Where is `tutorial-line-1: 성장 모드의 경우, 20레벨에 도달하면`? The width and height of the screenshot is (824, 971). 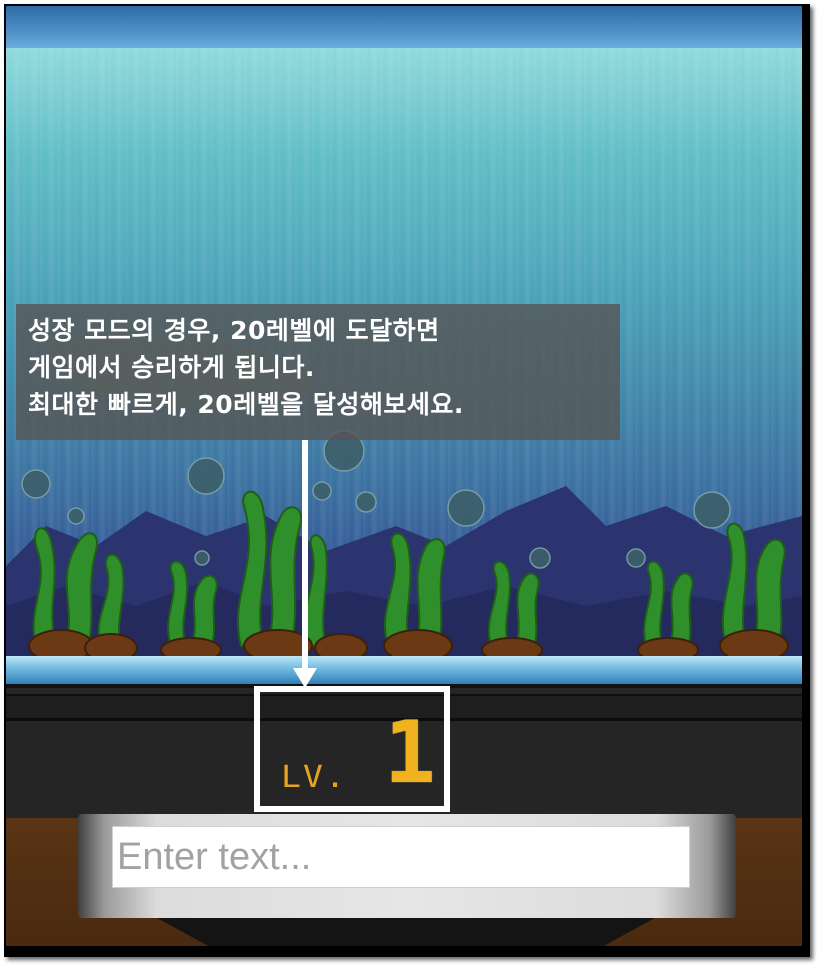
tutorial-line-1: 성장 모드의 경우, 20레벨에 도달하면 is located at coordinates (234, 330).